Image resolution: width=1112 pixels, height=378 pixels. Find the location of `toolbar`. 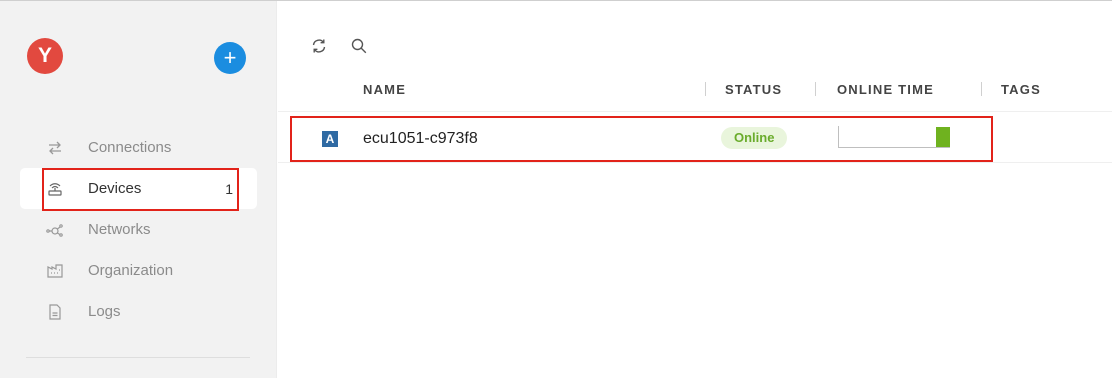

toolbar is located at coordinates (340, 47).